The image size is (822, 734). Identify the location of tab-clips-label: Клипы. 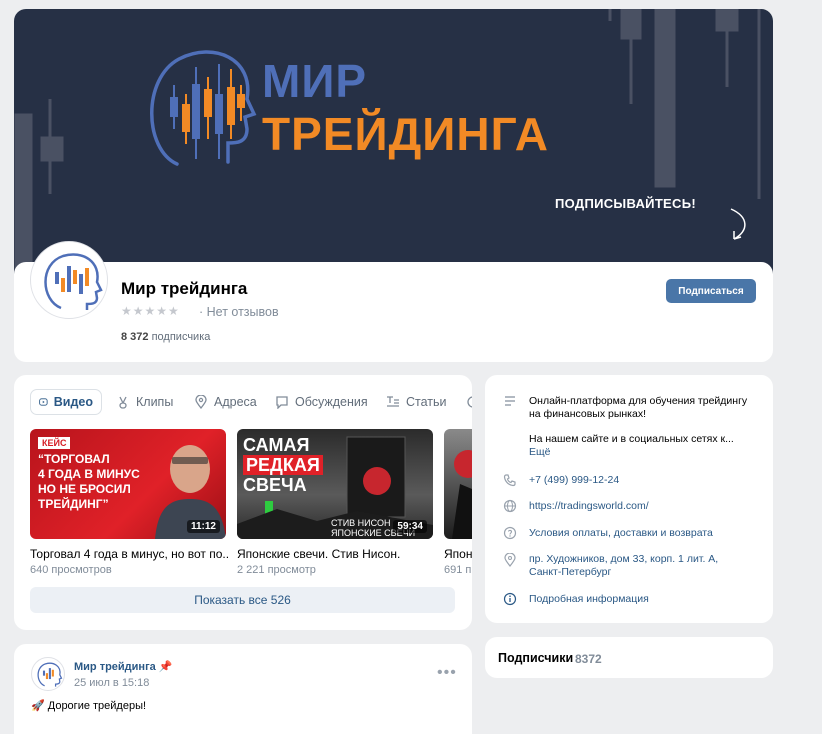
(155, 402).